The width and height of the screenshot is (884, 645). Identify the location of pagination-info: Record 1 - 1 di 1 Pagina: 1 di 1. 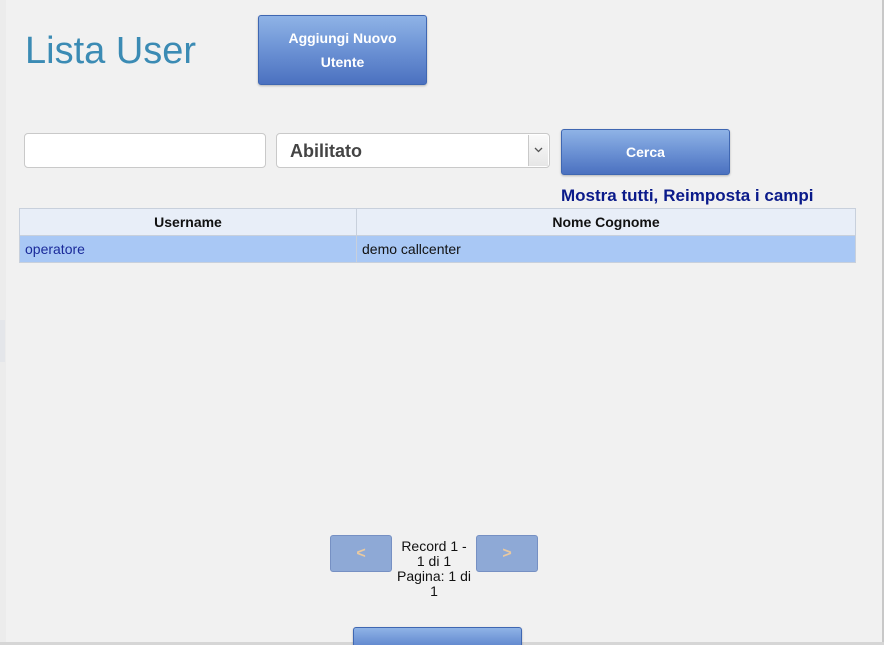
(434, 569).